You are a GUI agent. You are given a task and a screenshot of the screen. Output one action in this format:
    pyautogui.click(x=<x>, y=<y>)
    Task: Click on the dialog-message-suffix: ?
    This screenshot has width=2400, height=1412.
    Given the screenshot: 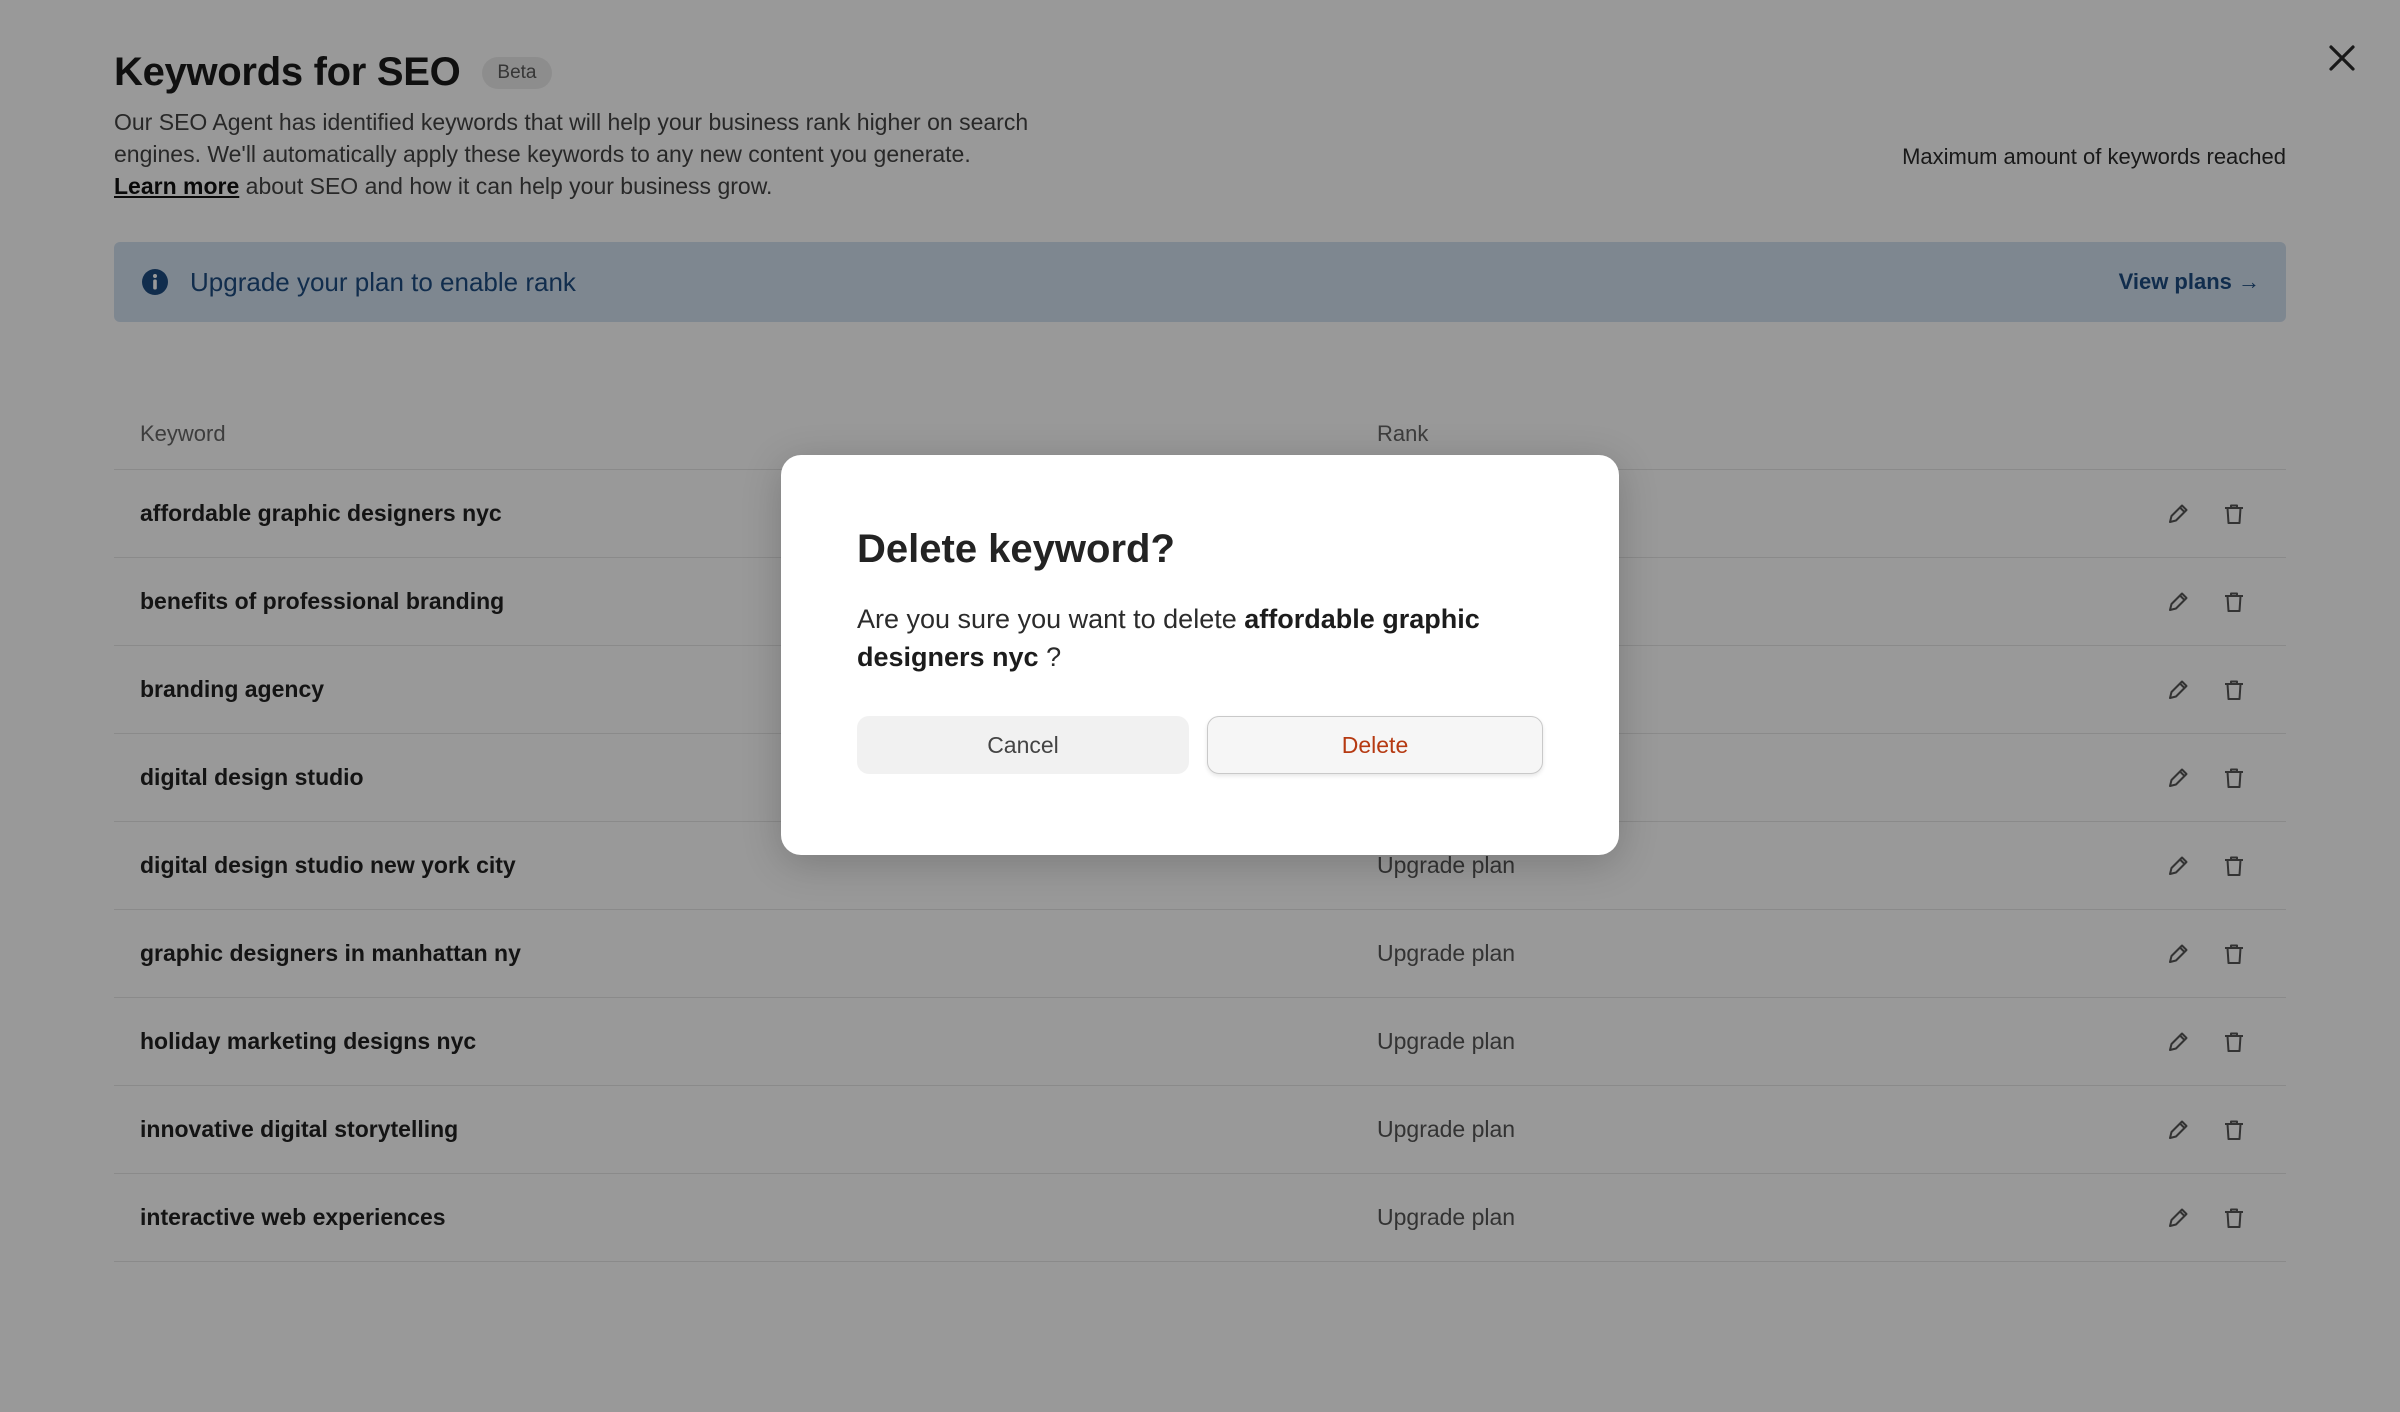 What is the action you would take?
    pyautogui.click(x=1050, y=657)
    